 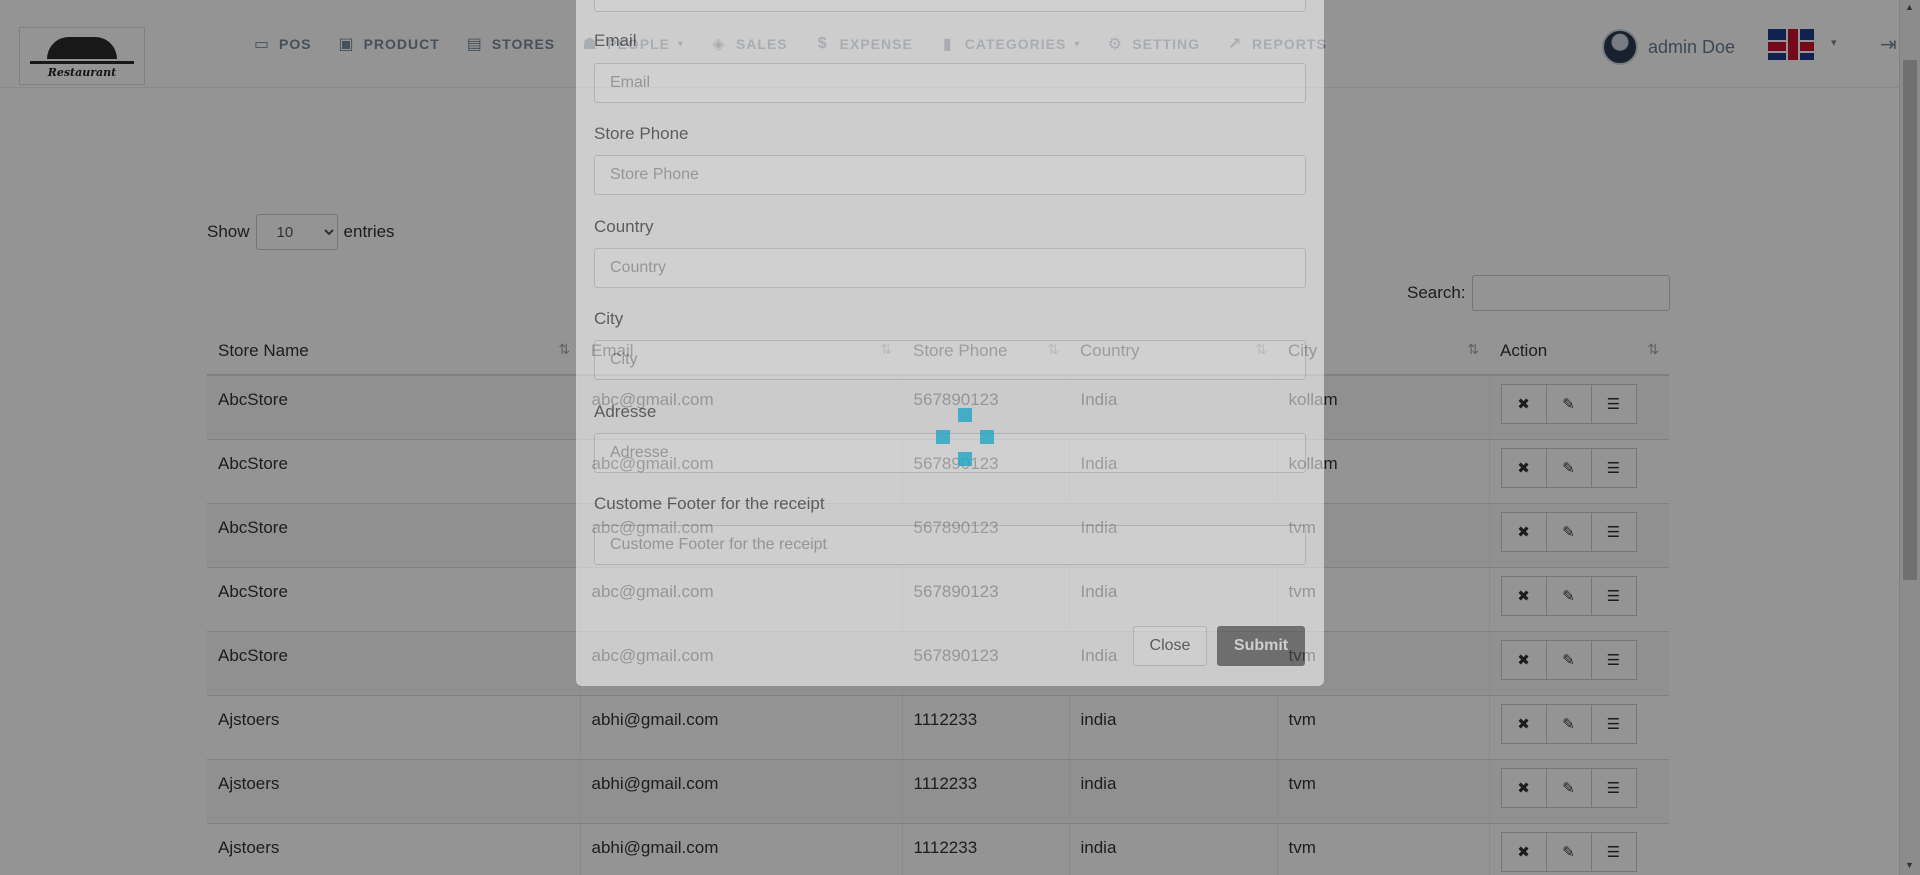 What do you see at coordinates (950, 545) in the screenshot?
I see `receipt-footer-field: Custome Footer for the receipt` at bounding box center [950, 545].